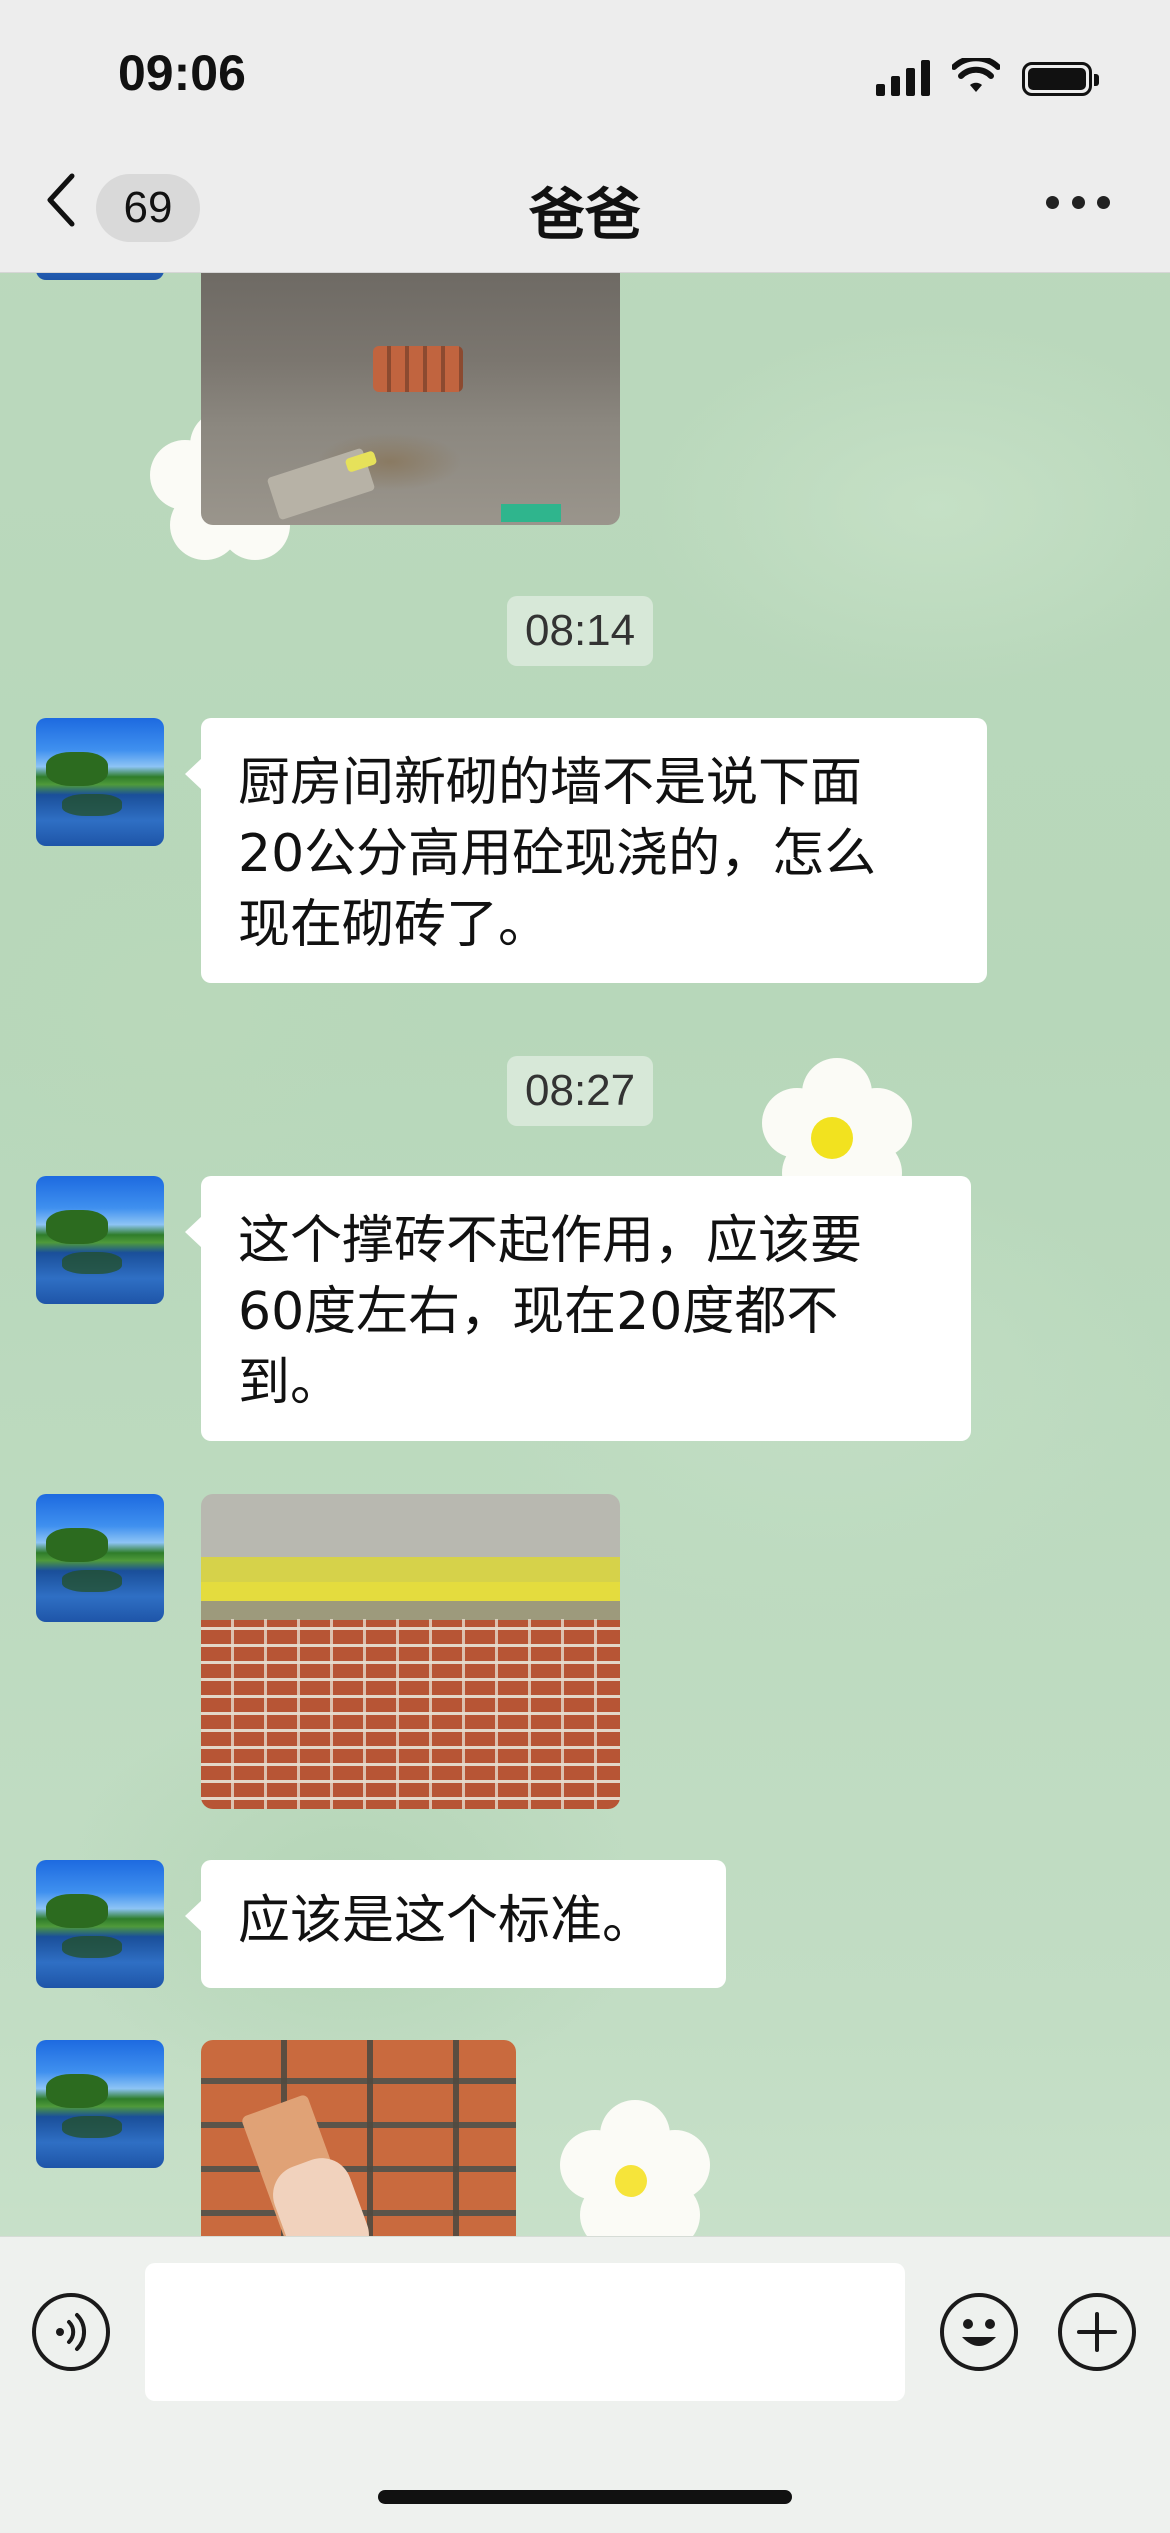 The height and width of the screenshot is (2533, 1170). I want to click on battery-icon, so click(1060, 79).